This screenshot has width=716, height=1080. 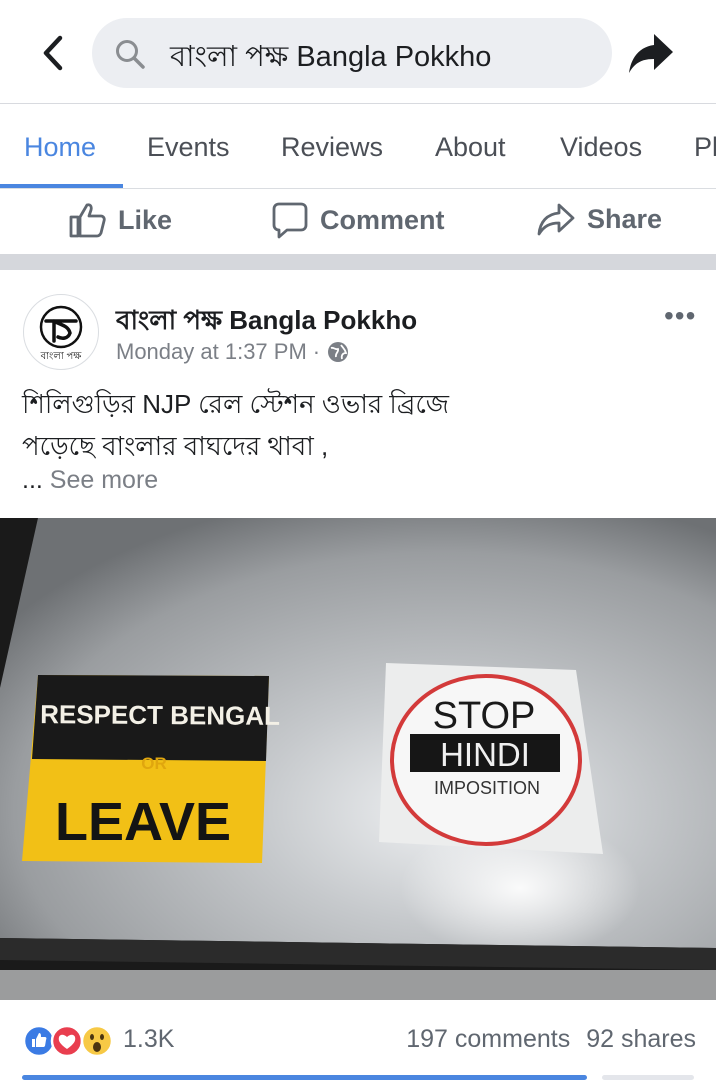 What do you see at coordinates (290, 220) in the screenshot?
I see `comment-bubble-icon` at bounding box center [290, 220].